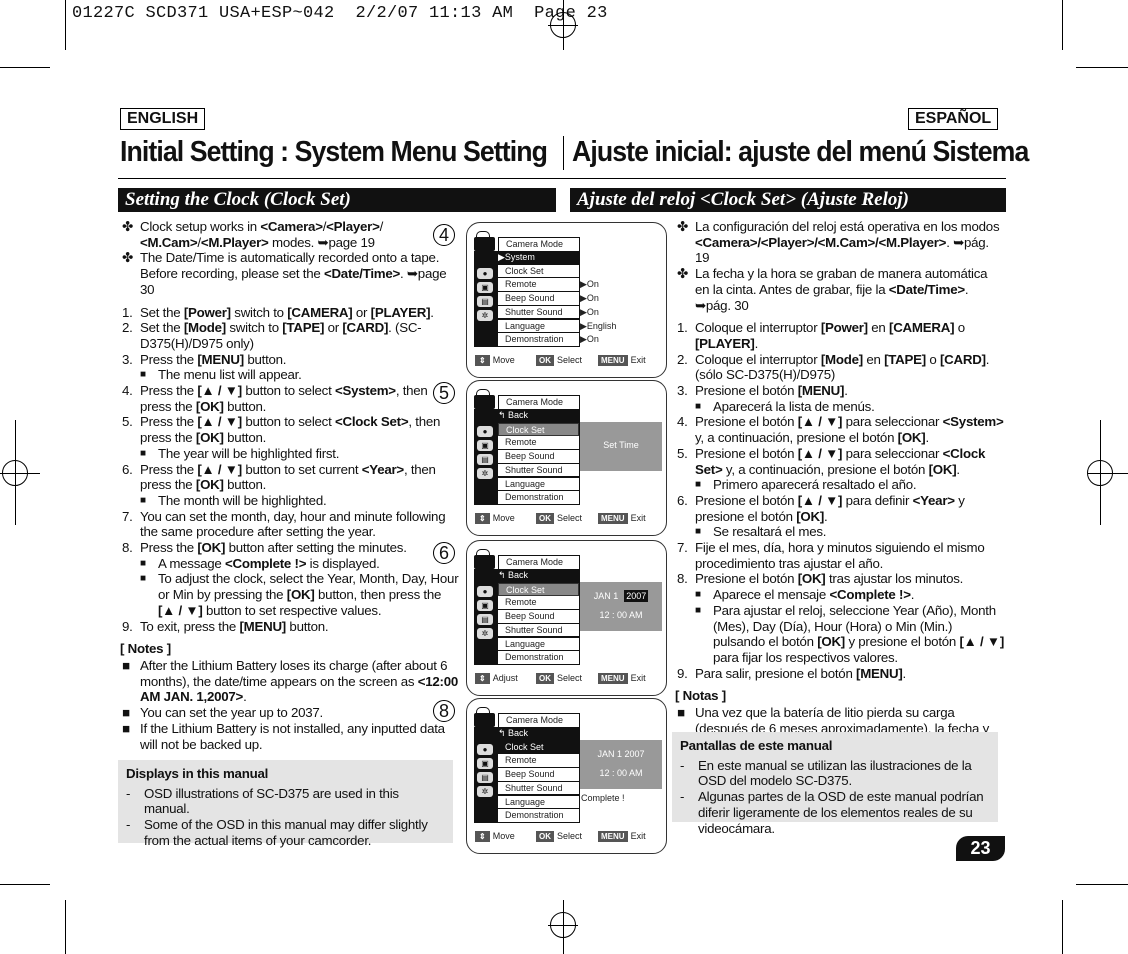 The width and height of the screenshot is (1128, 954). What do you see at coordinates (234, 242) in the screenshot?
I see `bold-text: <M.Player>` at bounding box center [234, 242].